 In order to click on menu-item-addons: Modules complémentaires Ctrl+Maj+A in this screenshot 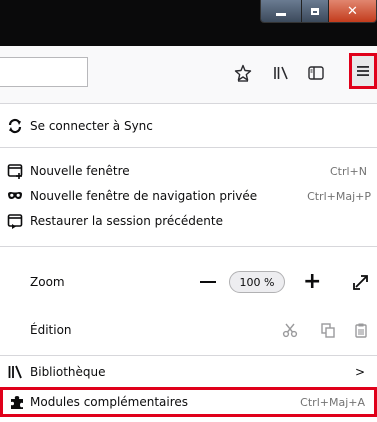, I will do `click(188, 402)`.